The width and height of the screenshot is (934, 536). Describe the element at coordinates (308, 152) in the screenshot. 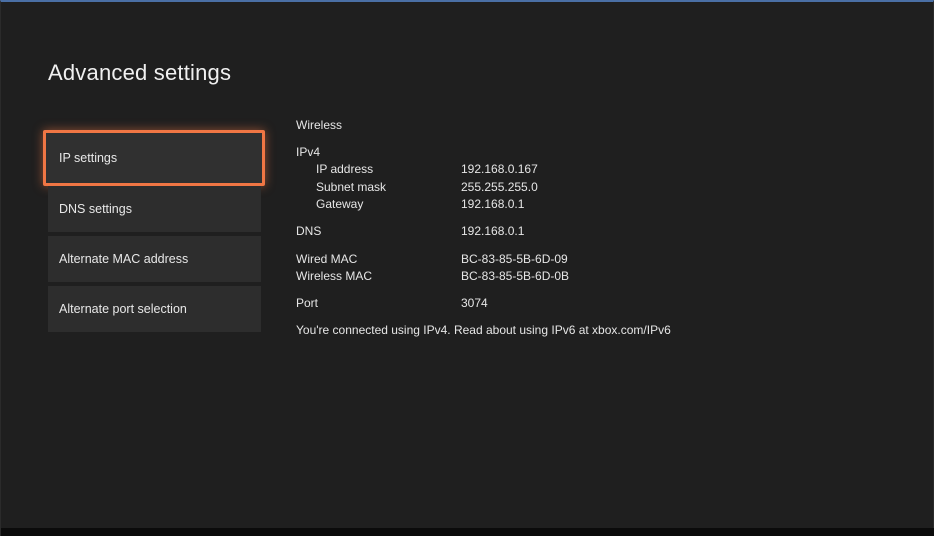

I see `ipv4-heading: IPv4` at that location.